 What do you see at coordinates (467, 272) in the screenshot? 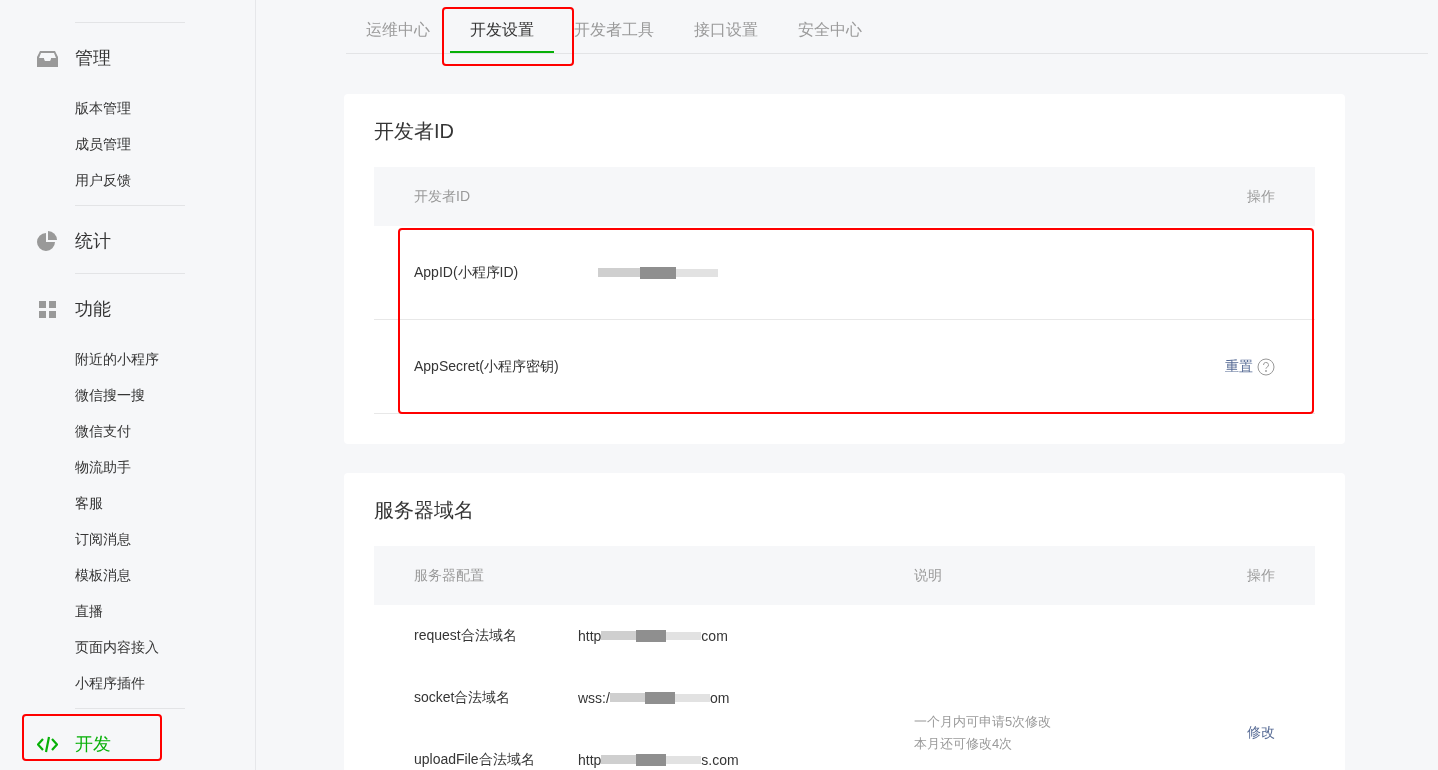
I see `row-label: AppID(小程序ID)` at bounding box center [467, 272].